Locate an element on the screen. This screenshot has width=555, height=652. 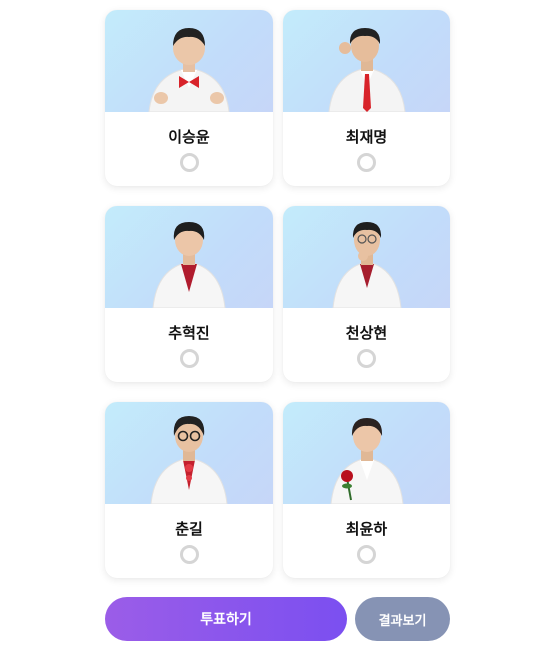
candidate-name: 최윤하 is located at coordinates (366, 529).